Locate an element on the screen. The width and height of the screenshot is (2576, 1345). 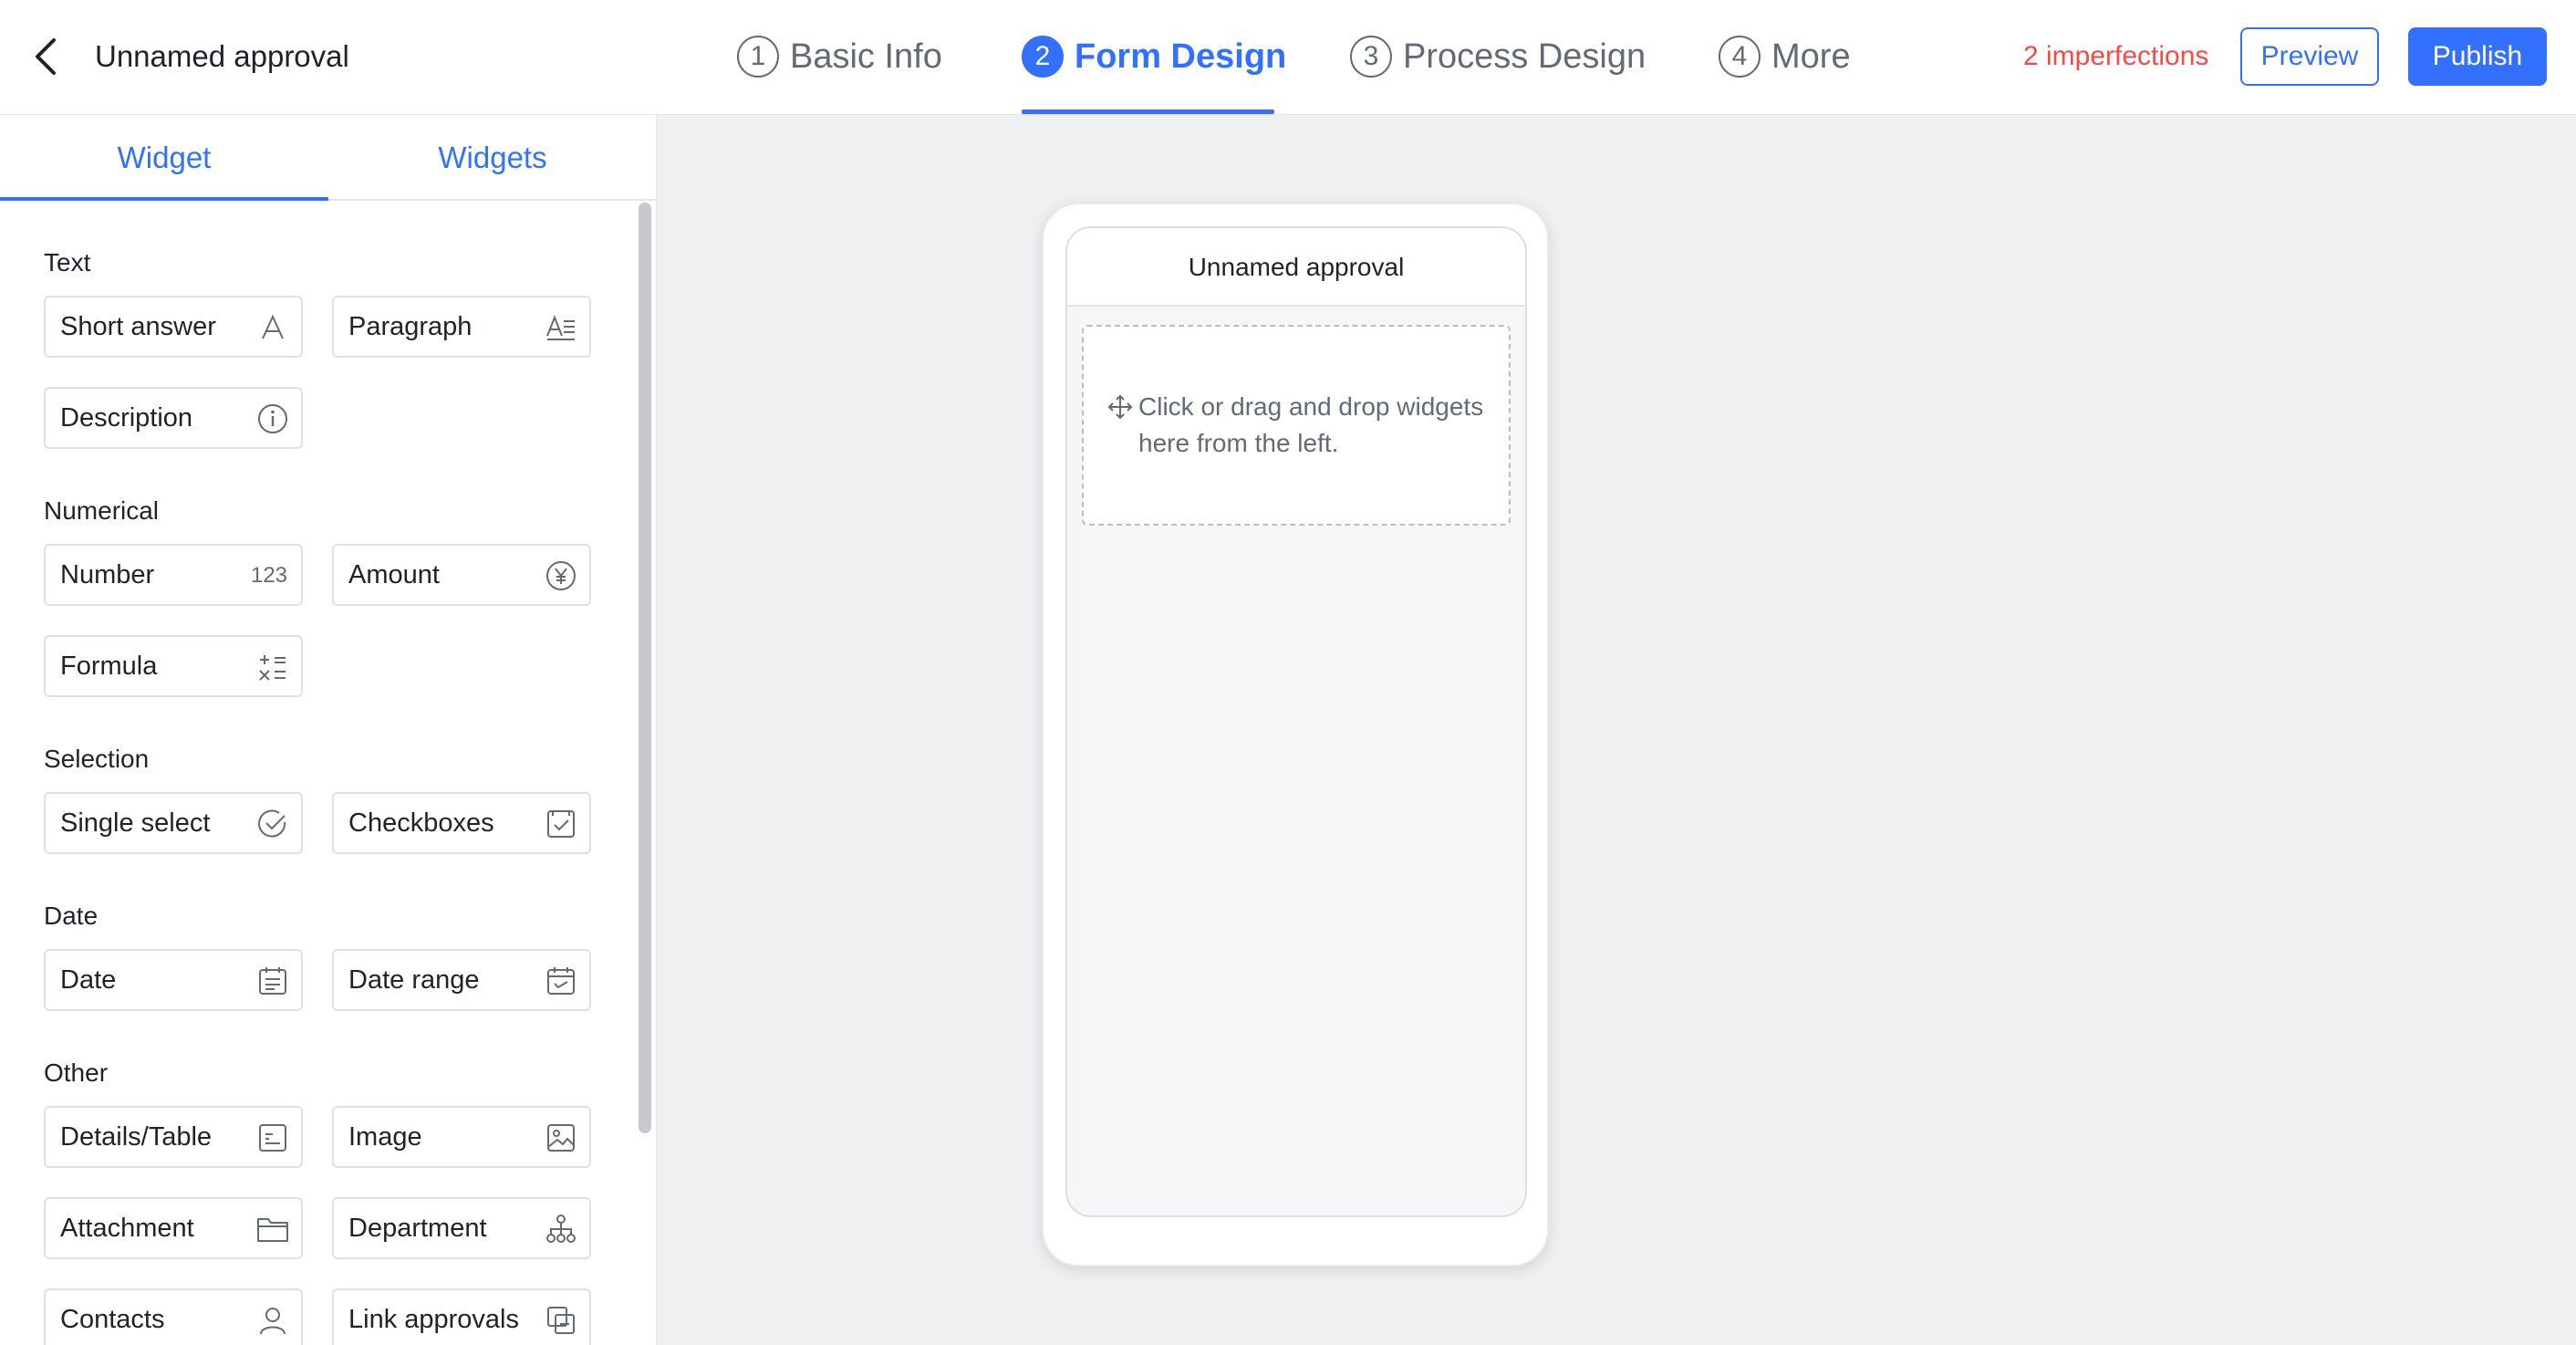
text-a-icon is located at coordinates (272, 328).